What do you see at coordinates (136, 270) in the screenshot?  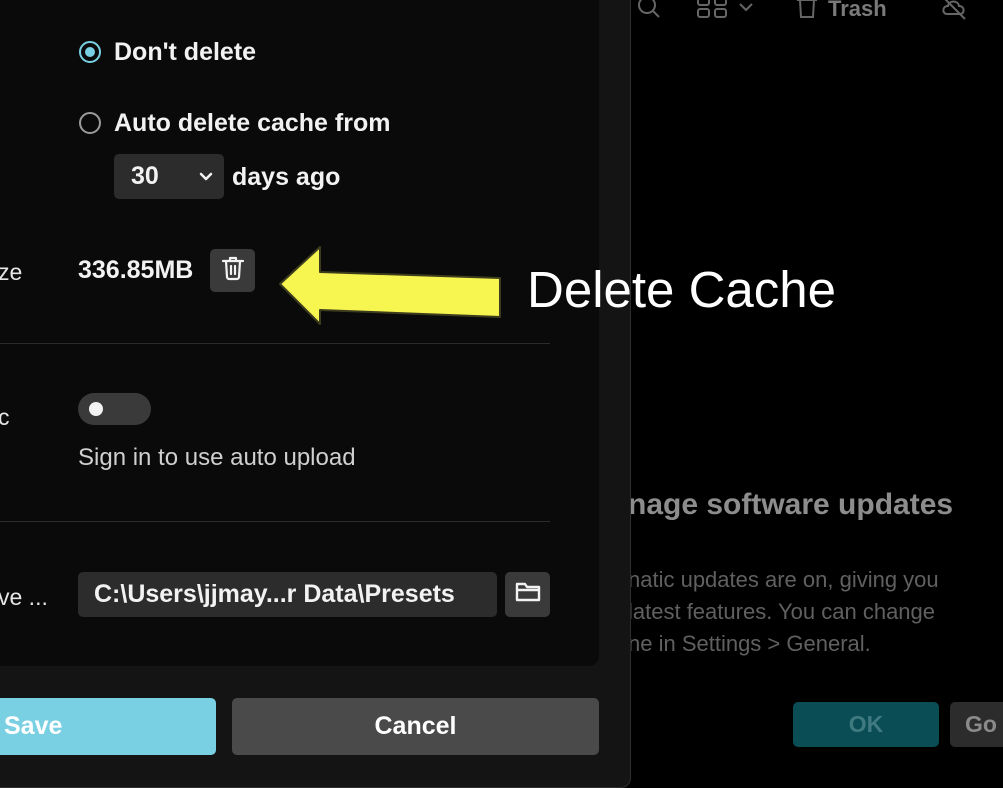 I see `cache-size-value: 336.85MB` at bounding box center [136, 270].